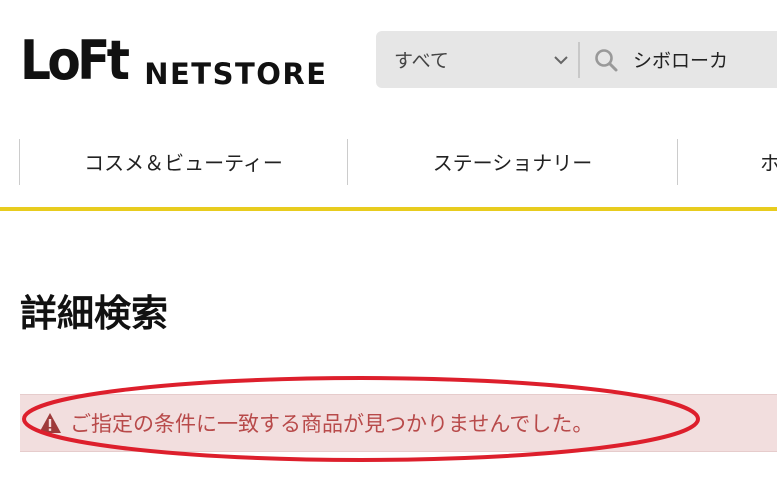  Describe the element at coordinates (677, 162) in the screenshot. I see `nav-divider` at that location.